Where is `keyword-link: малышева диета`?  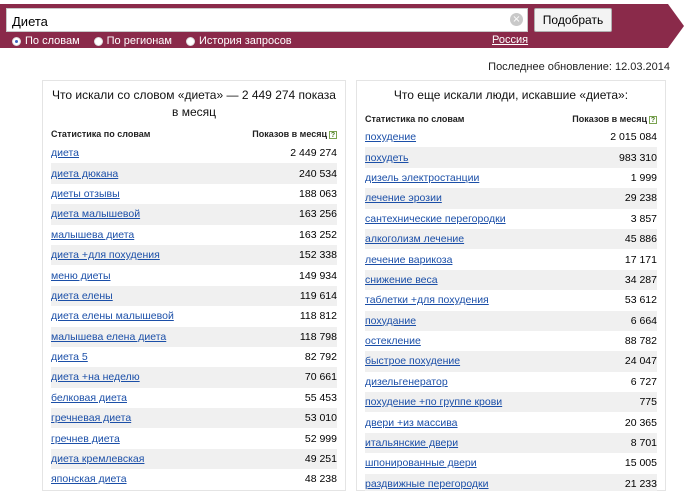
keyword-link: малышева диета is located at coordinates (92, 235).